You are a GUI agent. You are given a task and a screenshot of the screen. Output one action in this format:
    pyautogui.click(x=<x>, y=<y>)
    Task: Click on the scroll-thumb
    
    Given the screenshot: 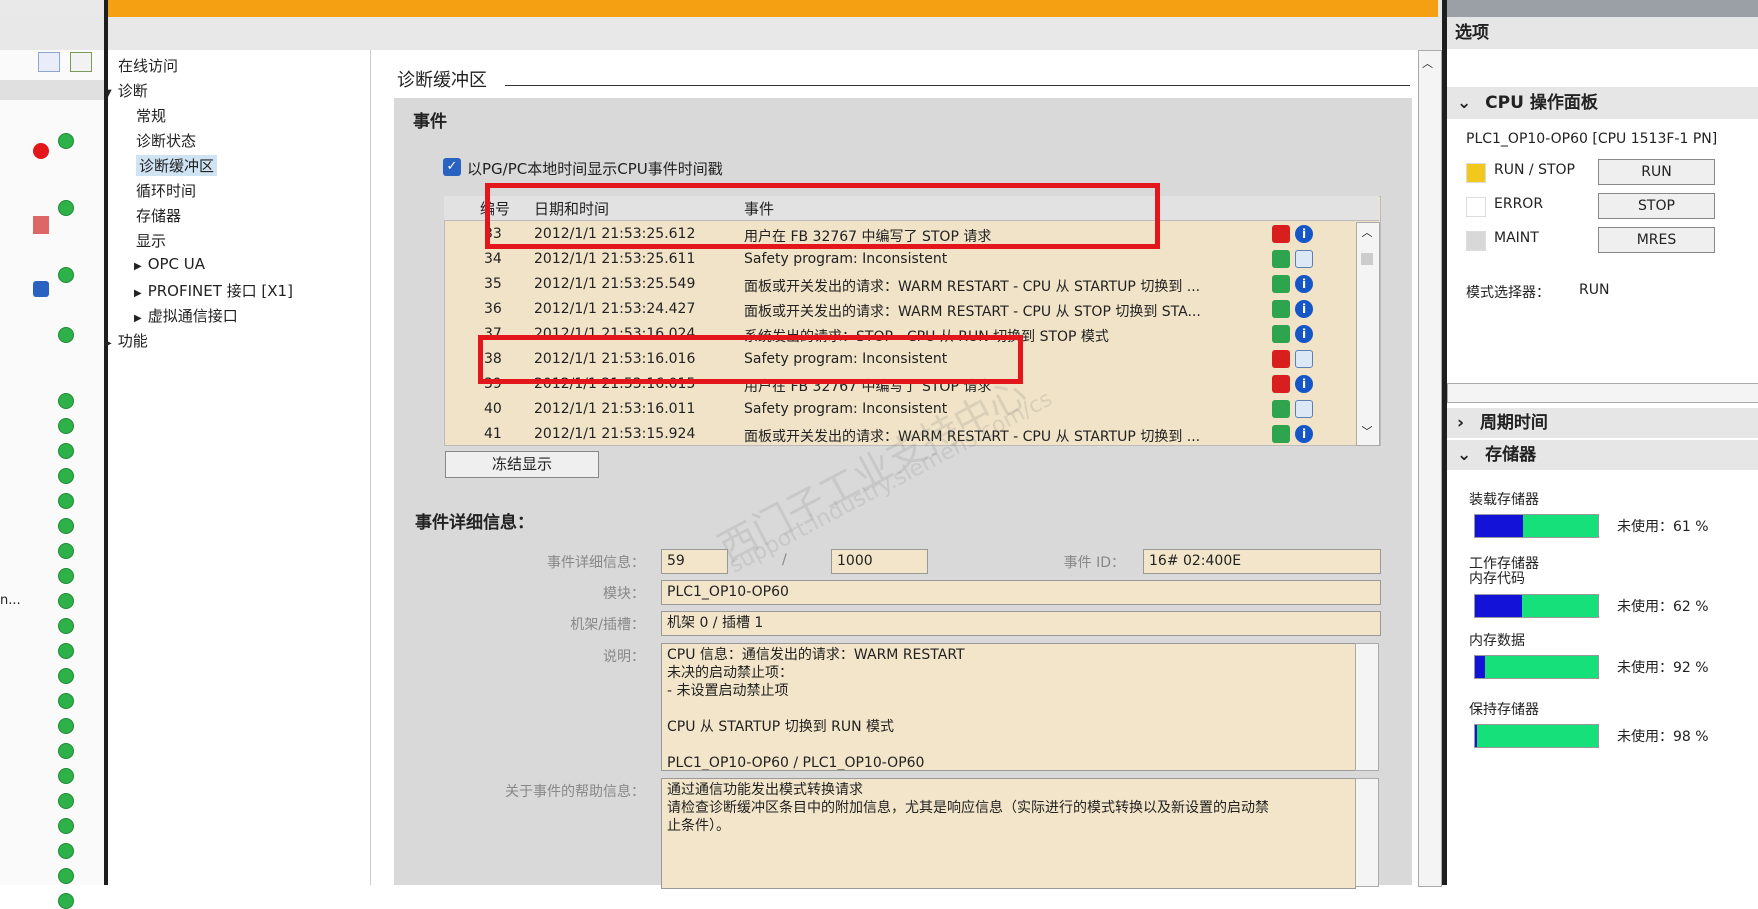 What is the action you would take?
    pyautogui.click(x=1367, y=259)
    